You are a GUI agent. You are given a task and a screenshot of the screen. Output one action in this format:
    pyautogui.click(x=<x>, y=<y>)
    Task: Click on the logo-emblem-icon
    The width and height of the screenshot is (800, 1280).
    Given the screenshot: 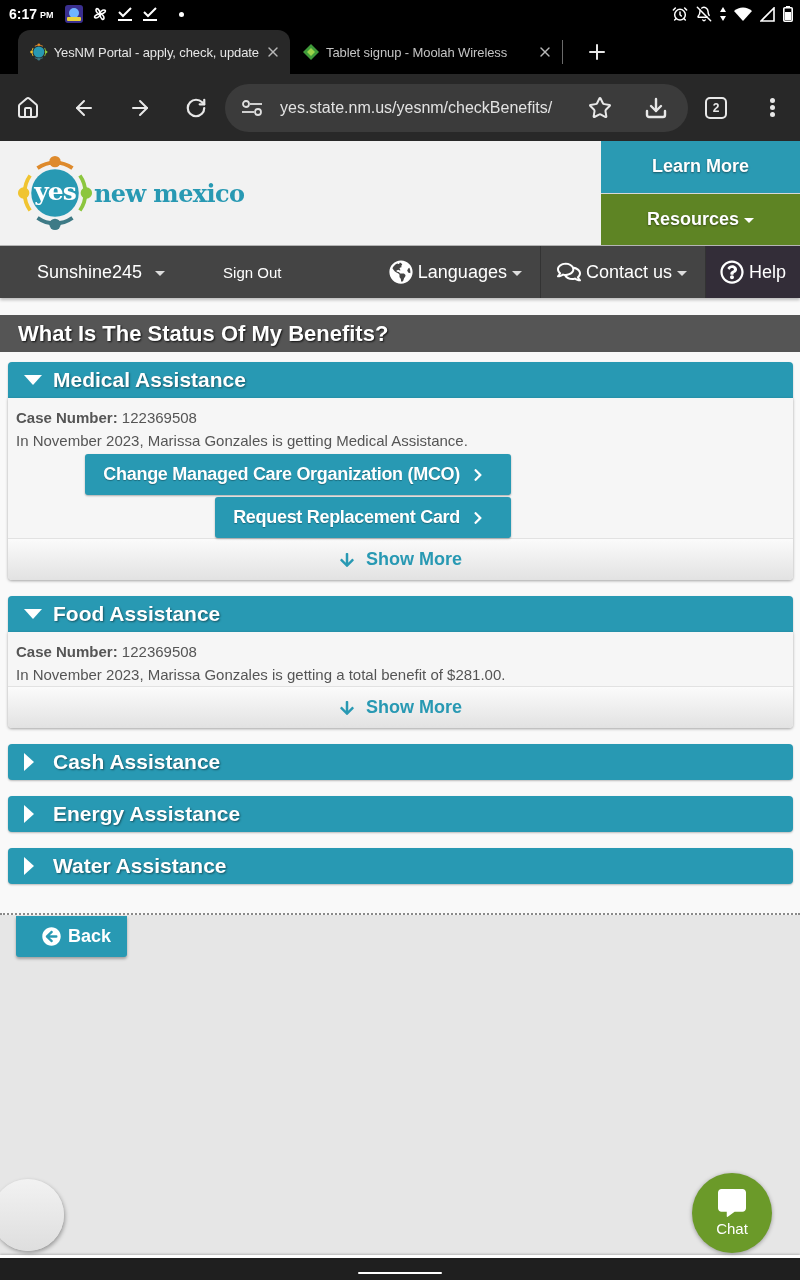 What is the action you would take?
    pyautogui.click(x=55, y=193)
    